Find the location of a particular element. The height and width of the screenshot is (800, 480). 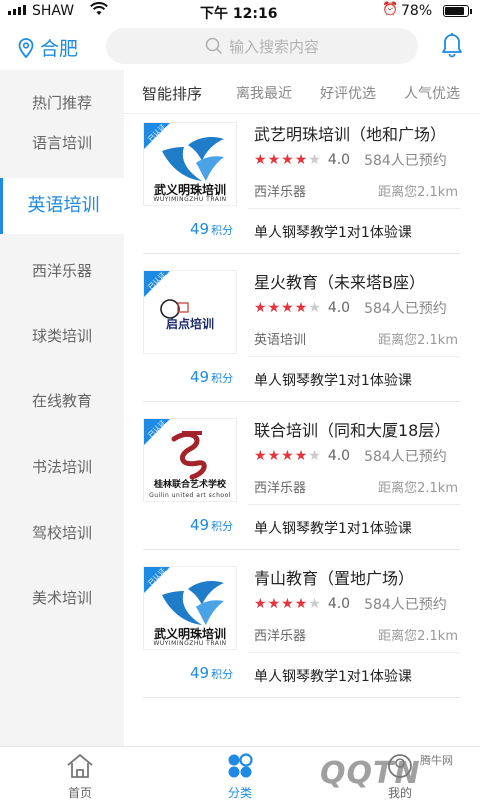

clock: 下午 12:16 is located at coordinates (239, 14).